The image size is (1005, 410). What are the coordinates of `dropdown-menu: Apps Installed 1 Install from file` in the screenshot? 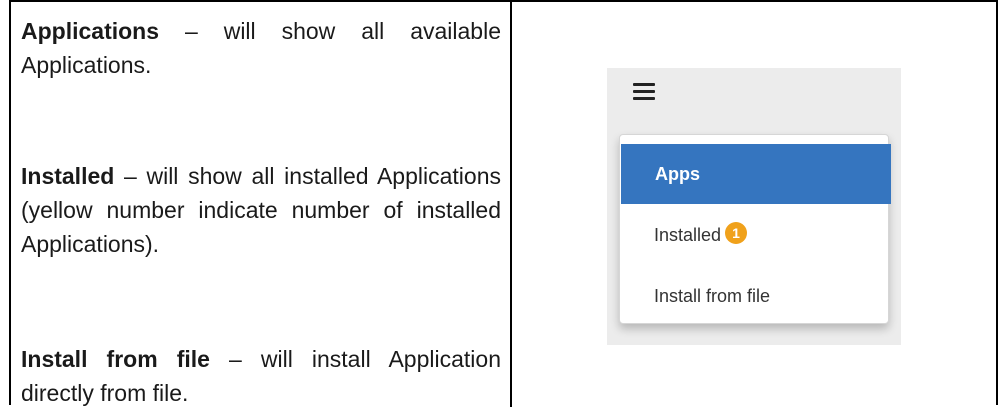 It's located at (755, 230).